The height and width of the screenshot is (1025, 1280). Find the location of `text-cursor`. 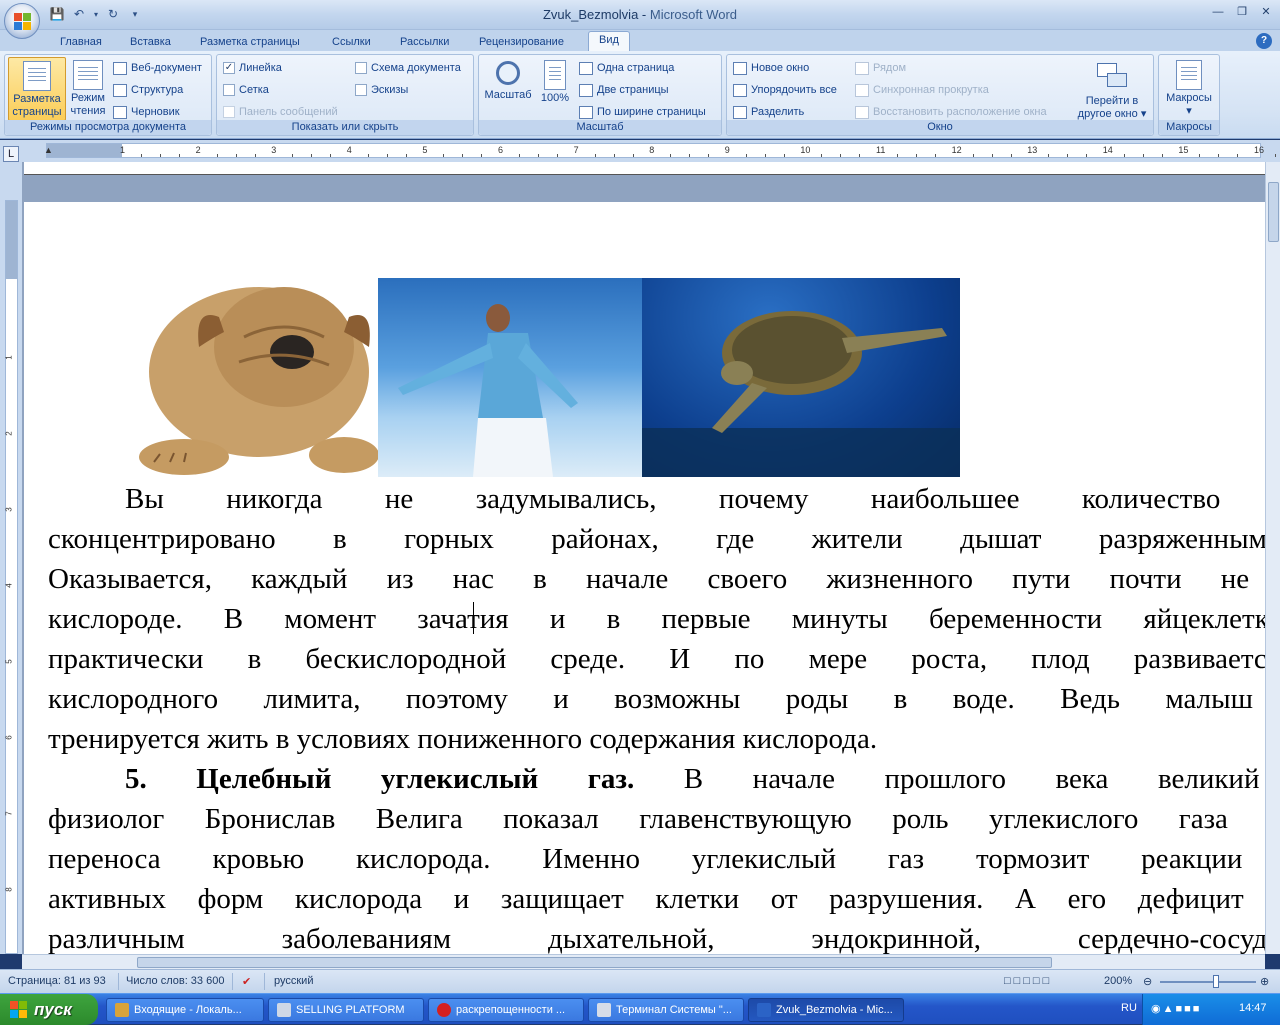

text-cursor is located at coordinates (473, 618).